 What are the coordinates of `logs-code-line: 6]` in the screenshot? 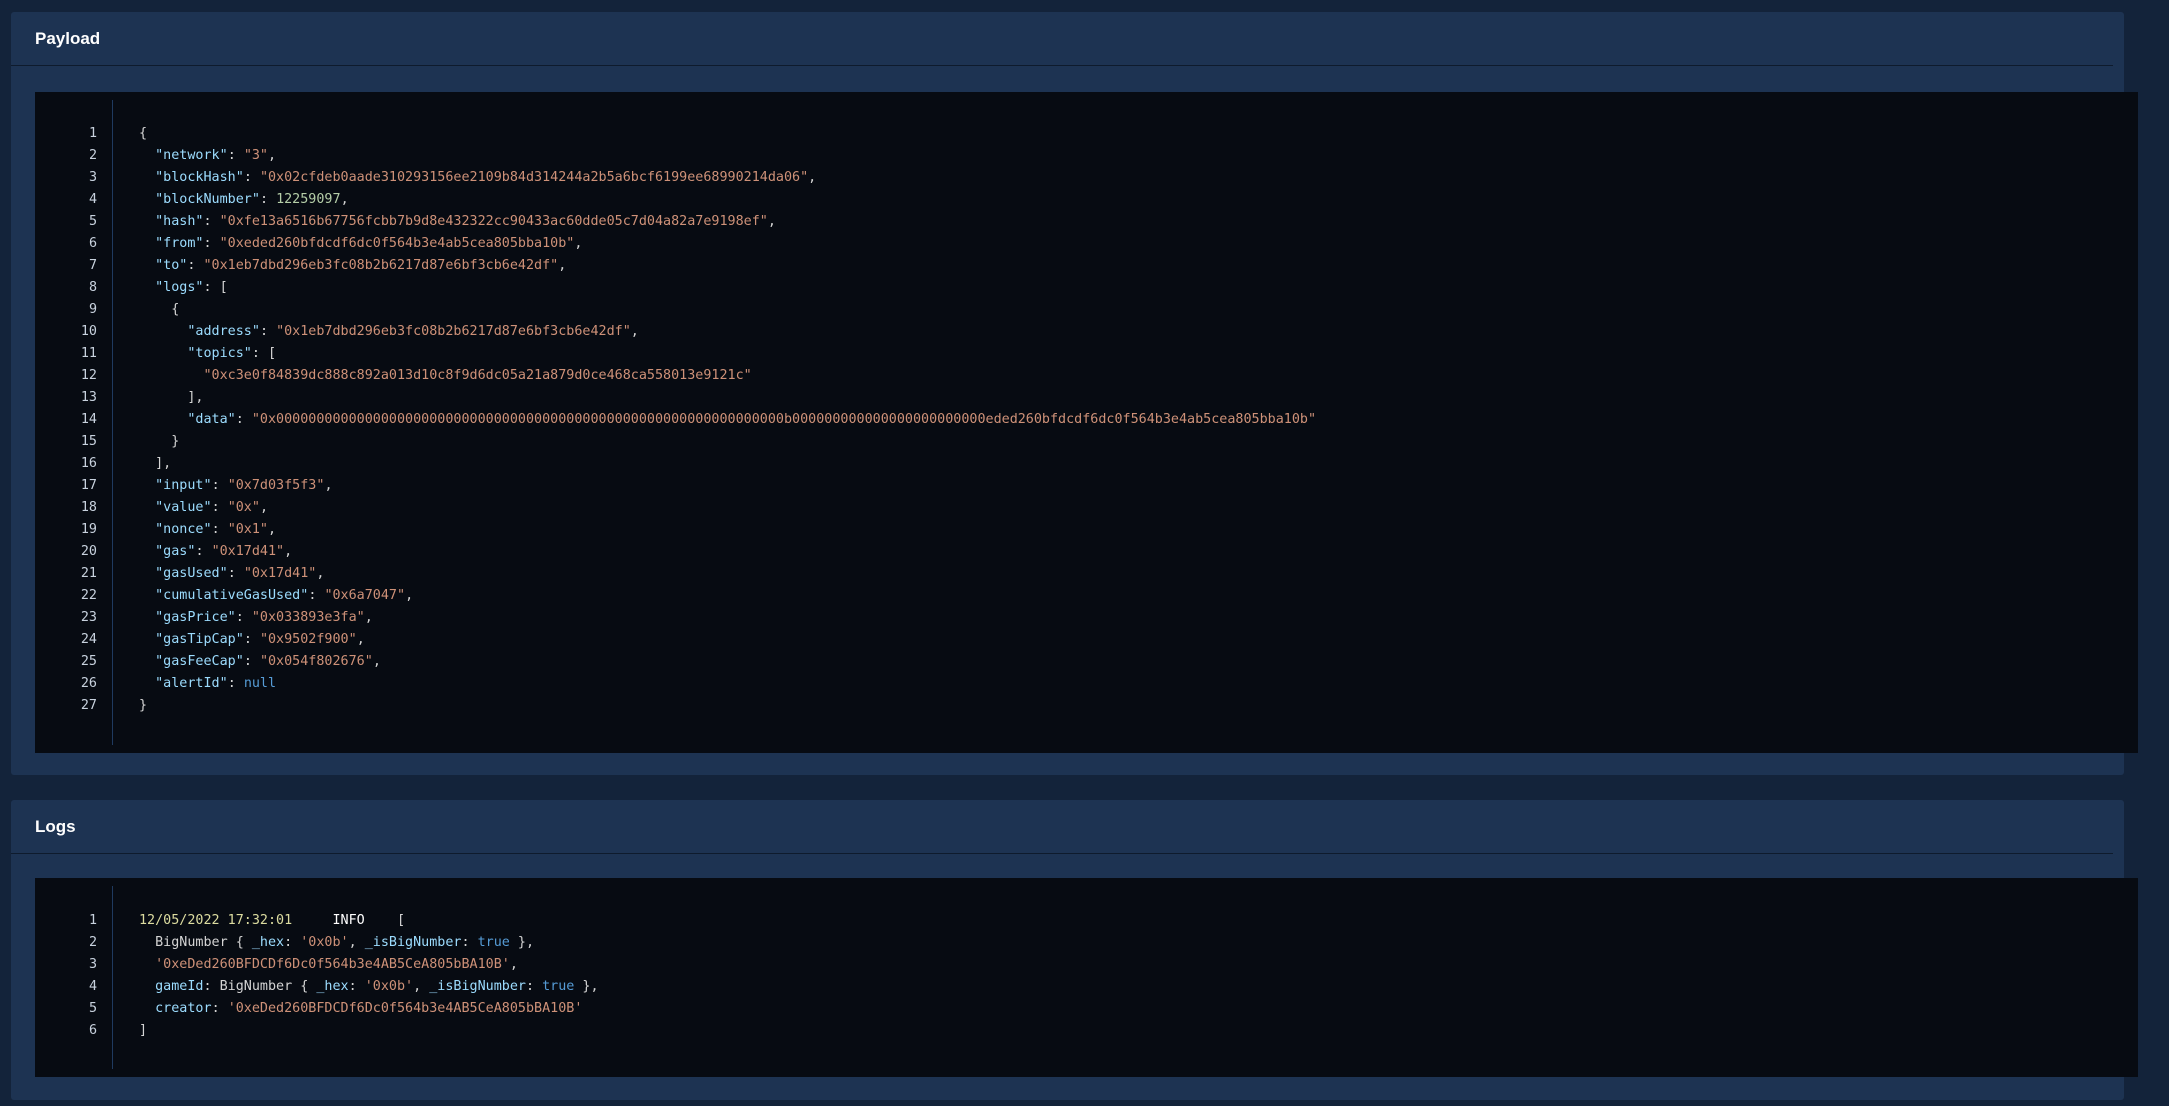 It's located at (1086, 1031).